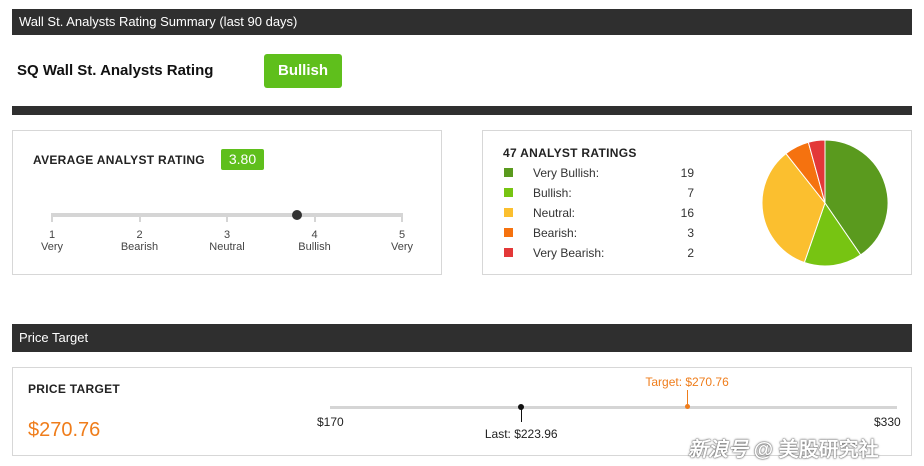  Describe the element at coordinates (402, 235) in the screenshot. I see `rating-scale-number: 5` at that location.